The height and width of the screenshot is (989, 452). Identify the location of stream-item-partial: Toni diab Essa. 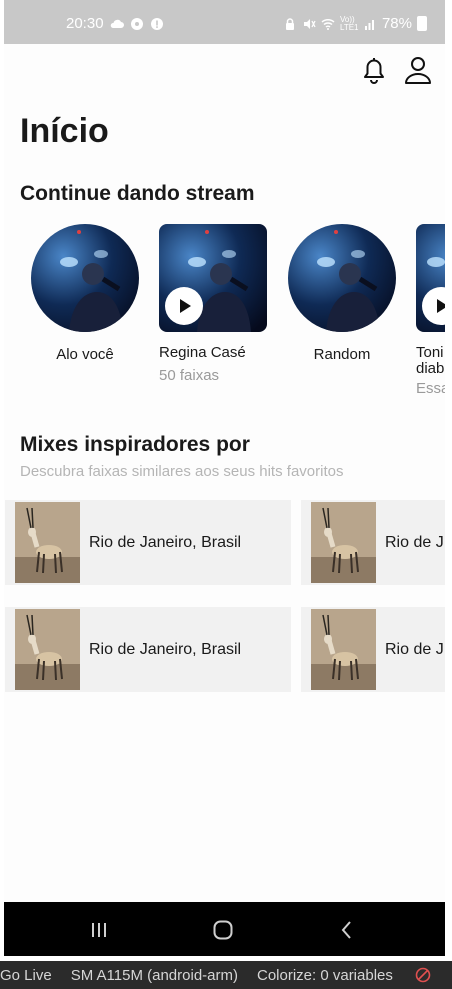
(430, 310).